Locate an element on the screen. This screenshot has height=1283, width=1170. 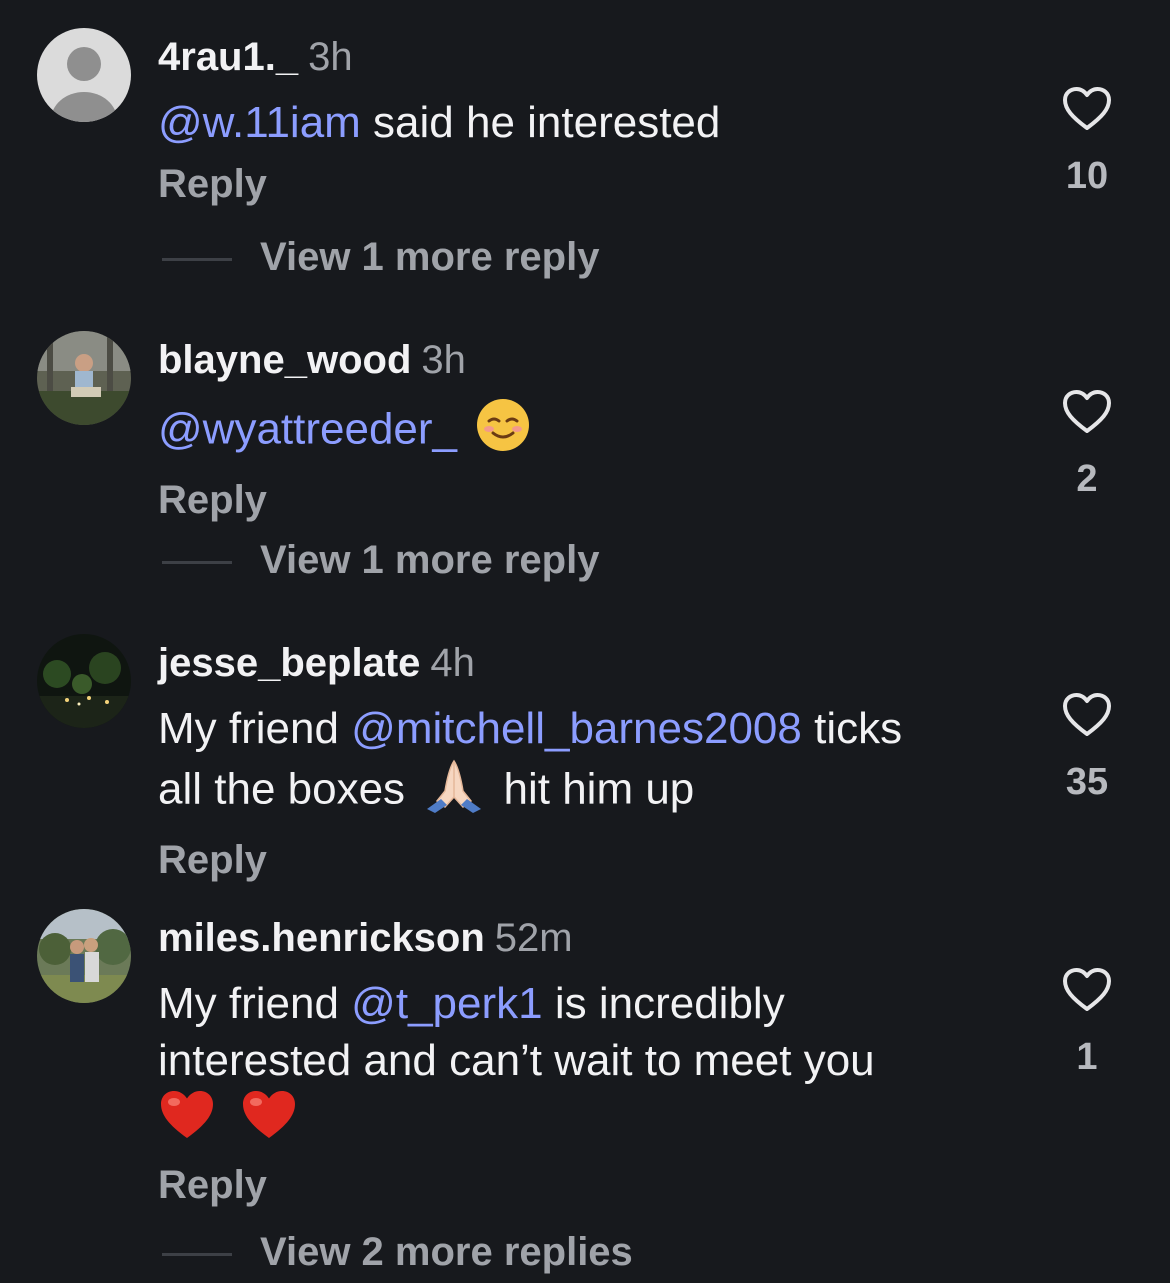
comment-text-after: is incredibly is located at coordinates (663, 1003).